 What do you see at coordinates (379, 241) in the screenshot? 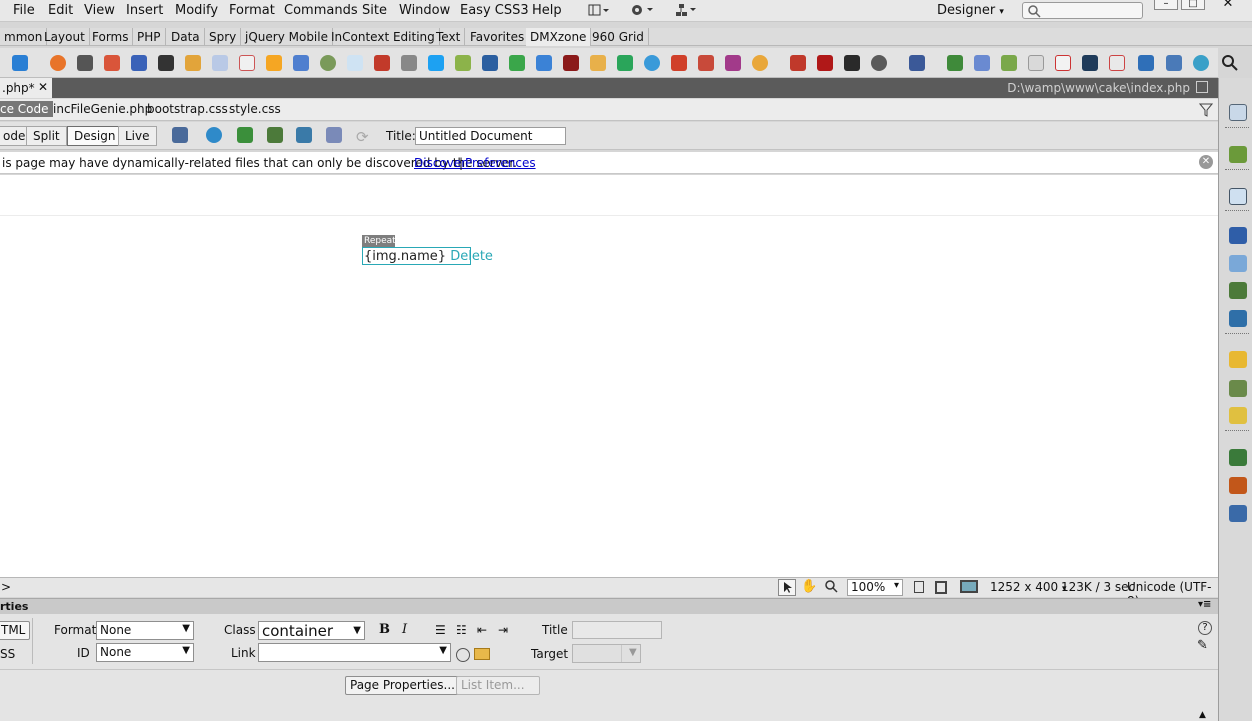
I see `repeat-region-tag: Repeat` at bounding box center [379, 241].